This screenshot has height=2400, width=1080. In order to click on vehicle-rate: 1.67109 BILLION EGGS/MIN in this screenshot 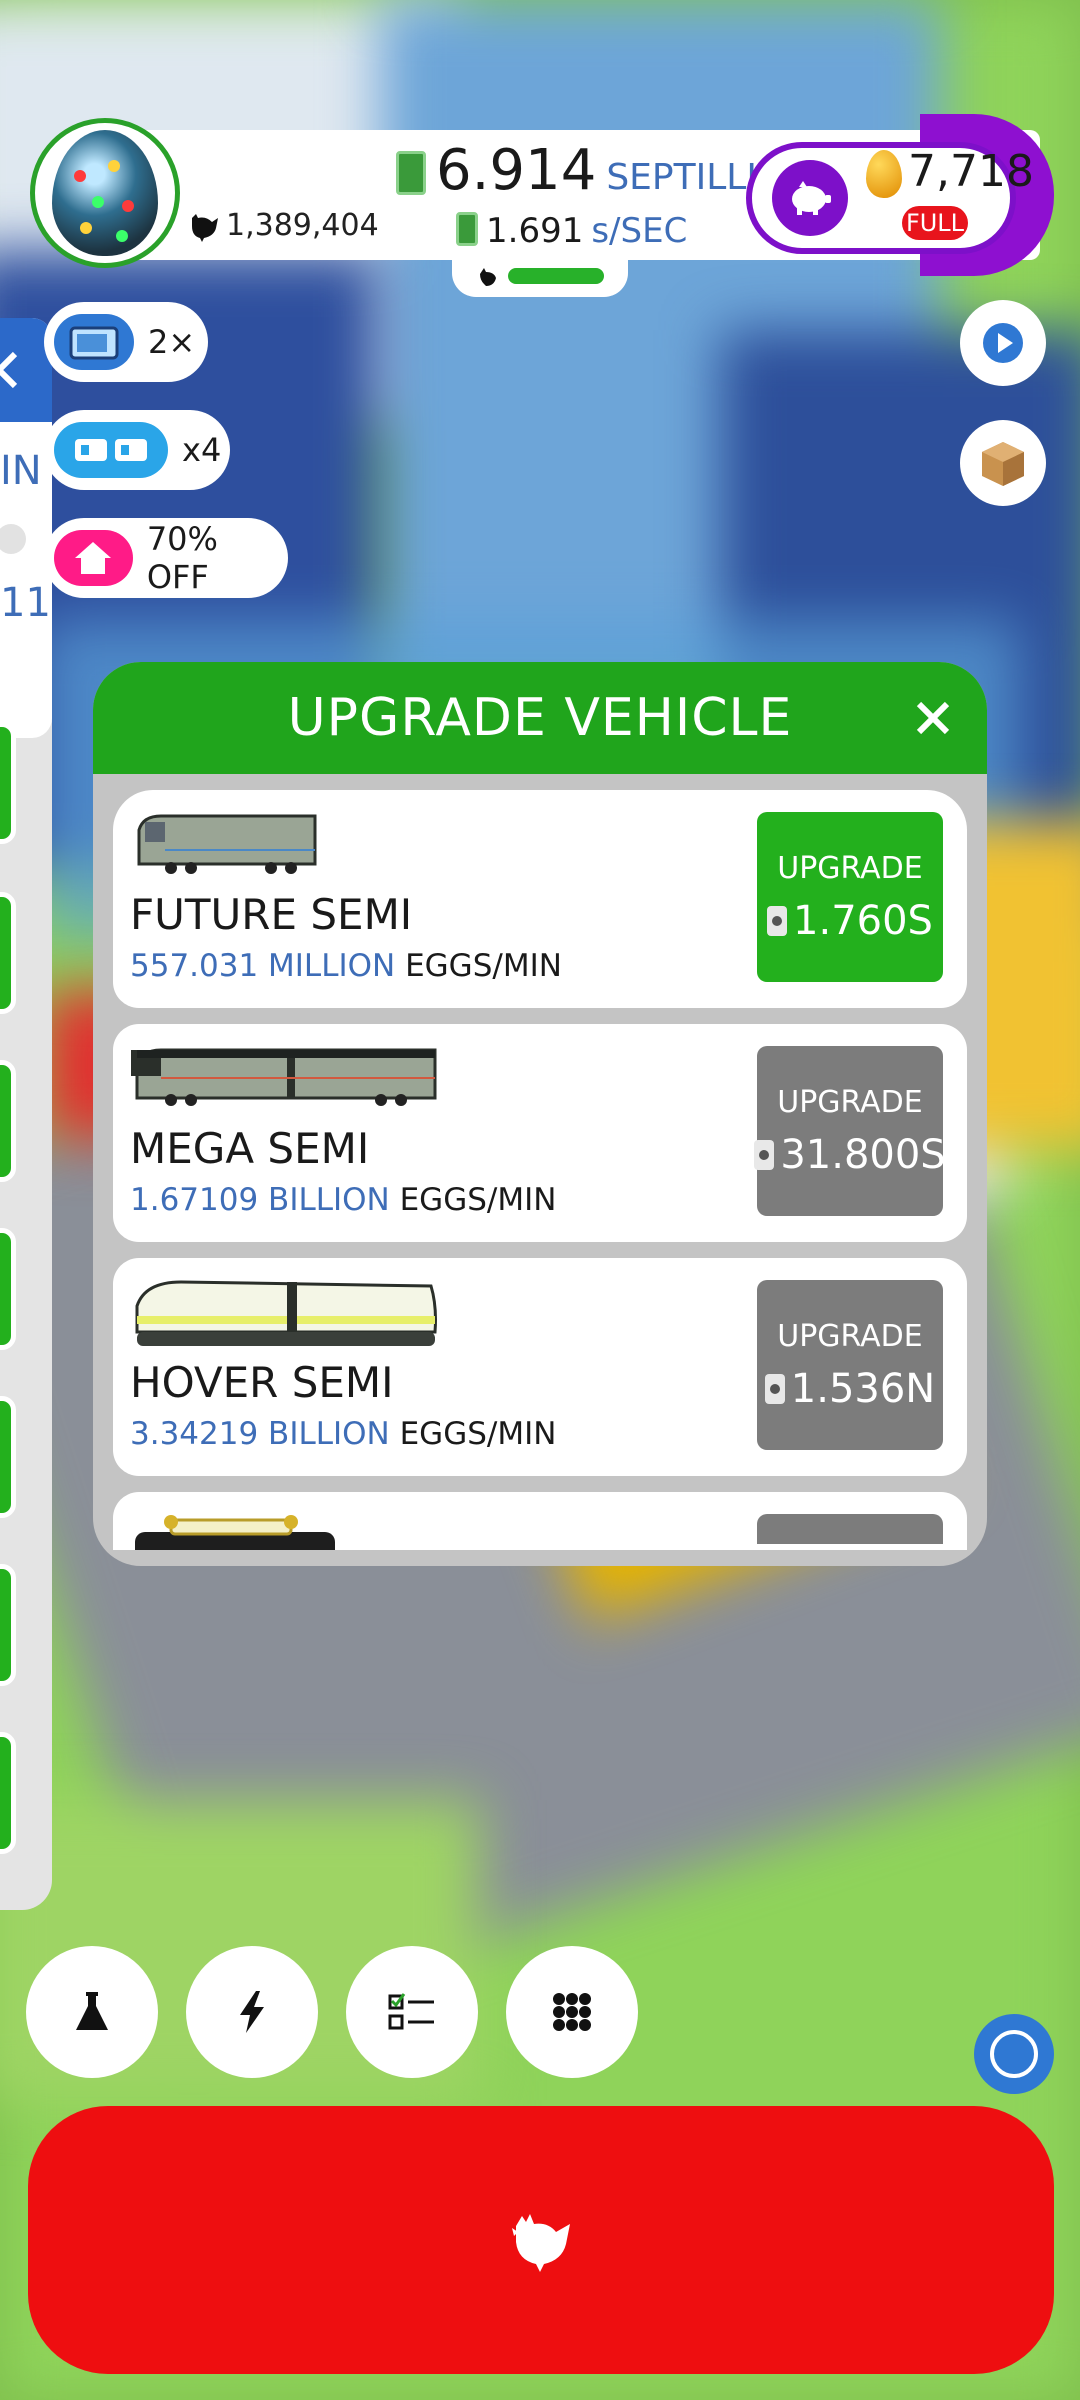, I will do `click(343, 1200)`.